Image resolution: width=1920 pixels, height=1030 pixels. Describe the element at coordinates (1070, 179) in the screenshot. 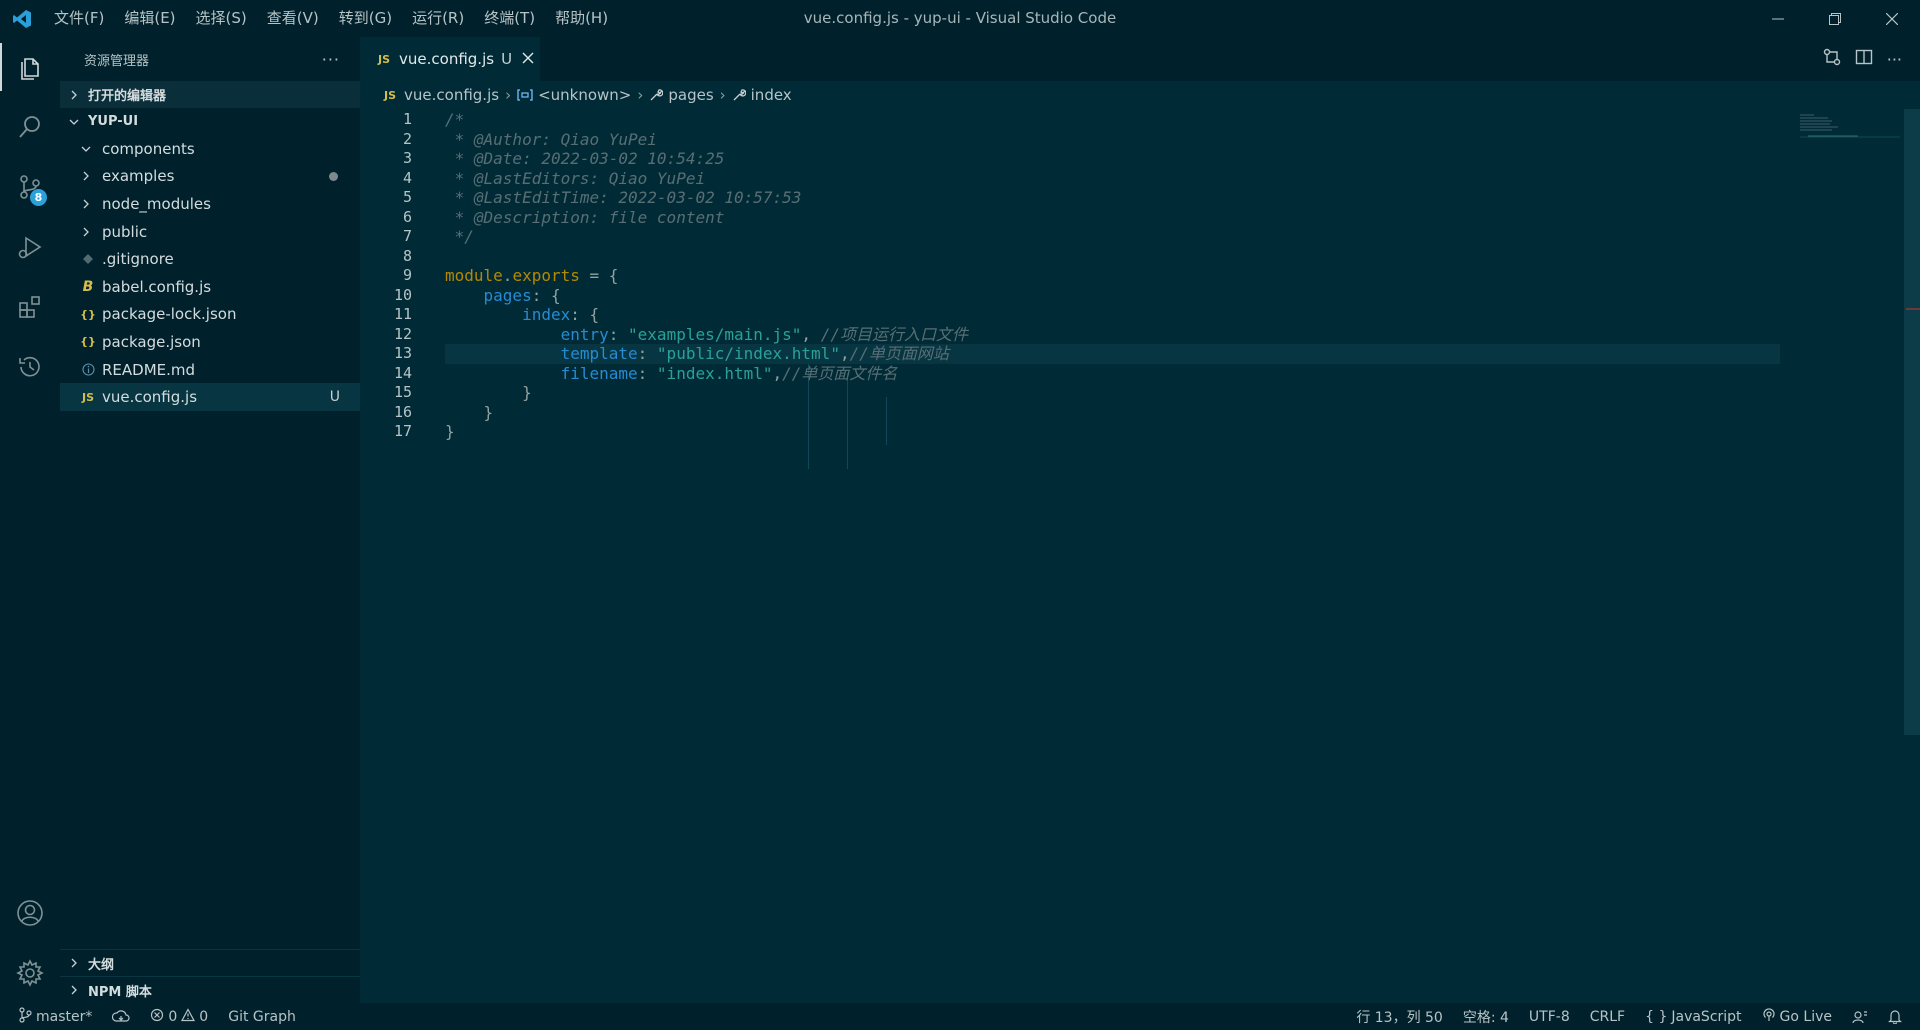

I see `code-line: * @LastEditors: Qiao YuPei` at that location.